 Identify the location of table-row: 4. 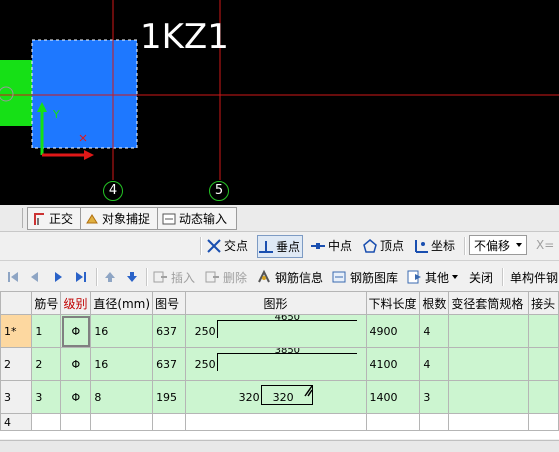
(279, 422).